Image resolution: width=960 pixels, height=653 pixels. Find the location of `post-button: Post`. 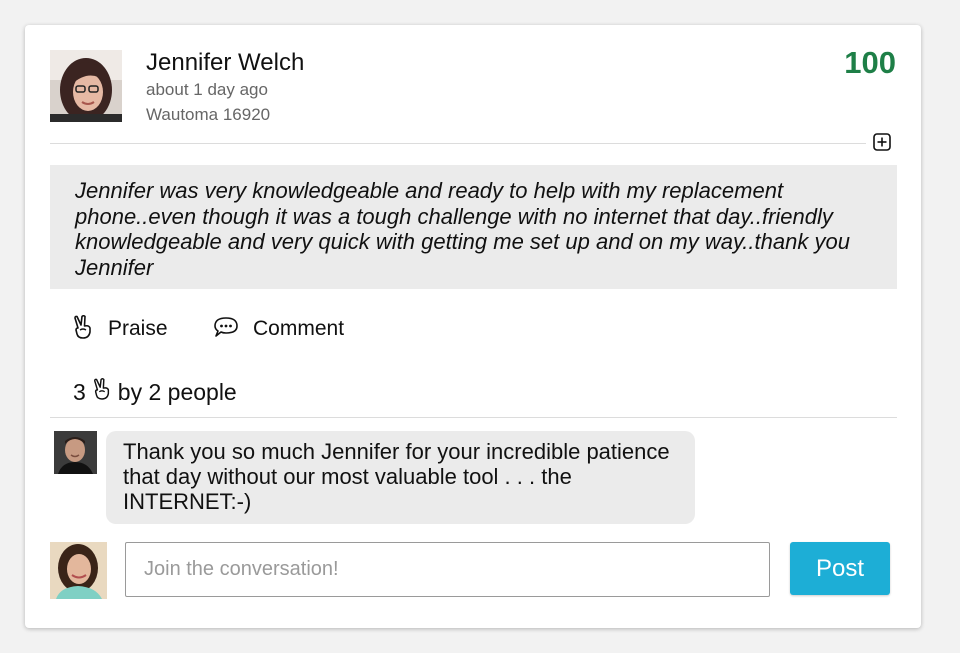

post-button: Post is located at coordinates (840, 568).